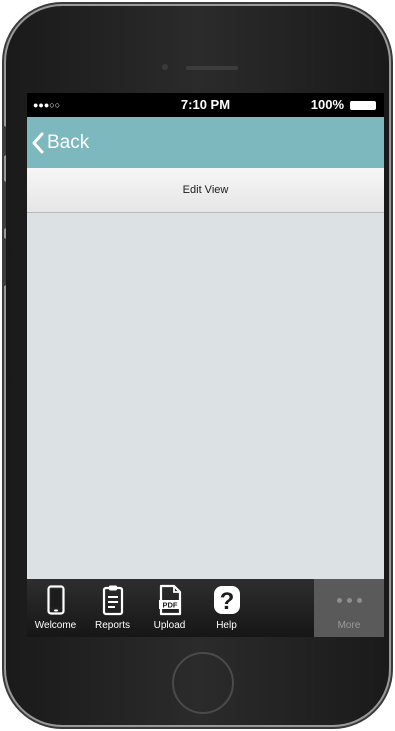 This screenshot has width=395, height=731. Describe the element at coordinates (4, 205) in the screenshot. I see `volume-up-button` at that location.